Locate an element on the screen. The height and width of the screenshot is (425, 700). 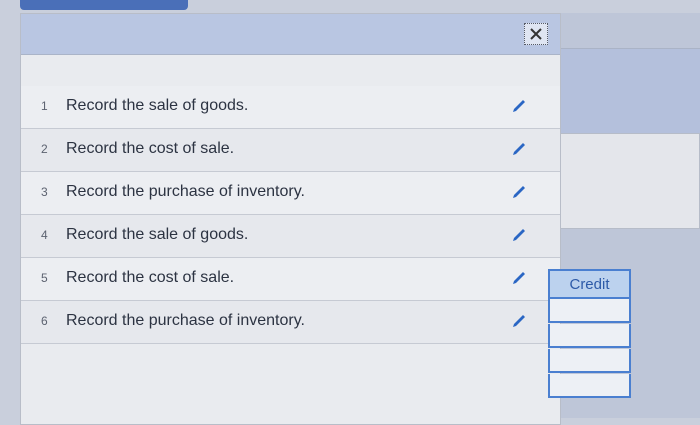
row-number: 6 is located at coordinates (44, 321).